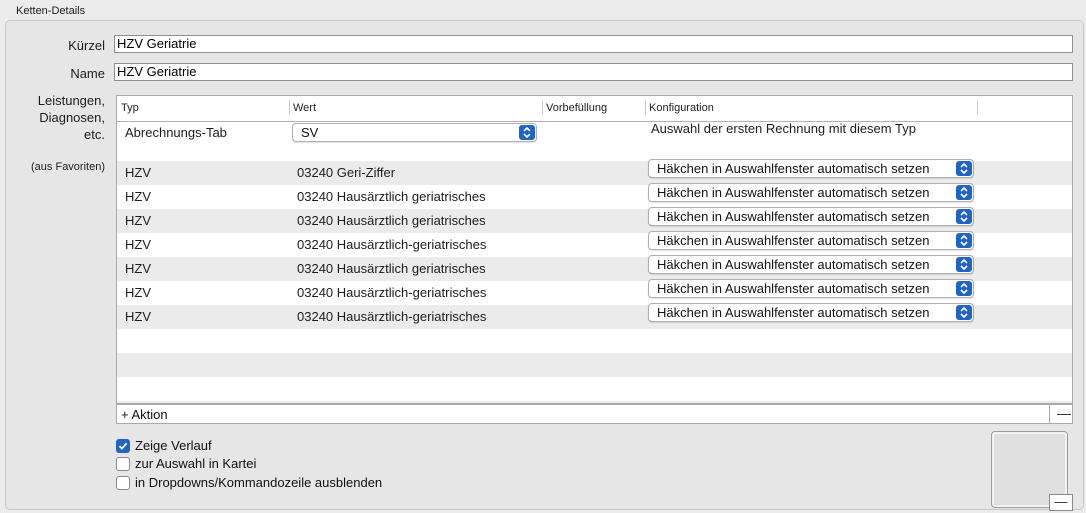 This screenshot has width=1086, height=513. What do you see at coordinates (593, 44) in the screenshot?
I see `kuerzel-field: HZV Geriatrie` at bounding box center [593, 44].